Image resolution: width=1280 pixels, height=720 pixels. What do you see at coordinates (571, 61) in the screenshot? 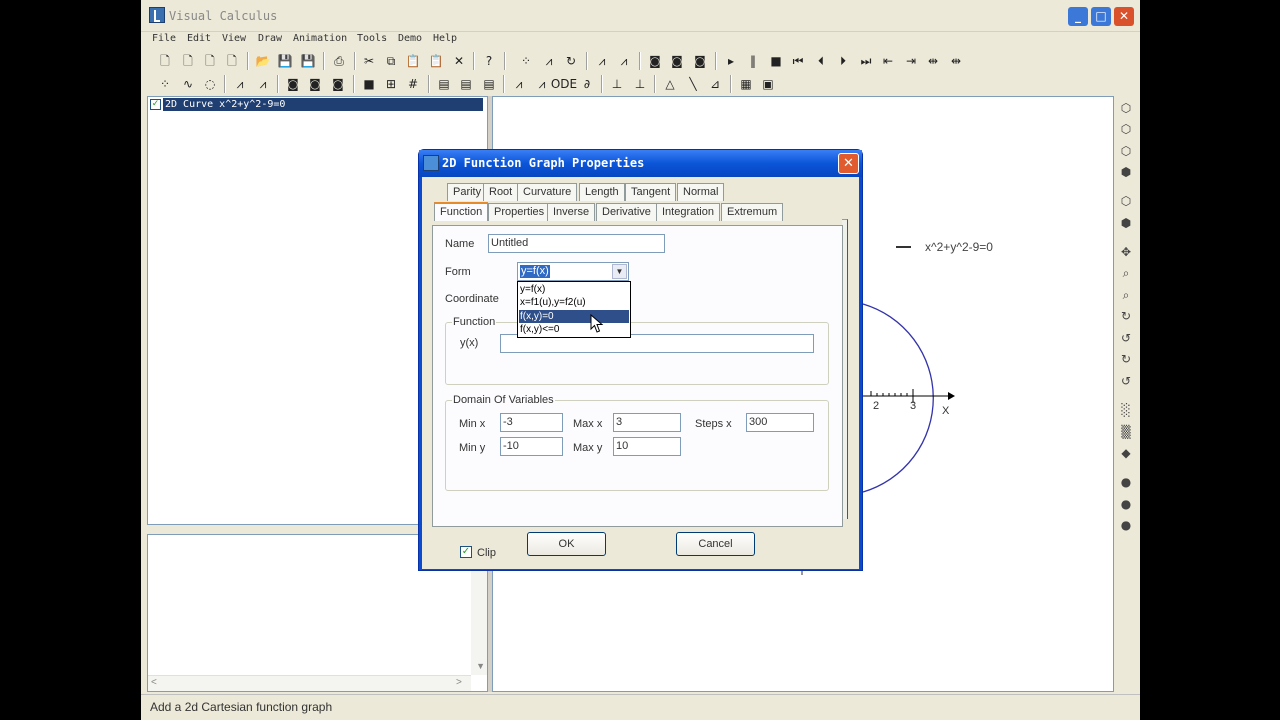
I see `refresh-graph-icon: ↻` at bounding box center [571, 61].